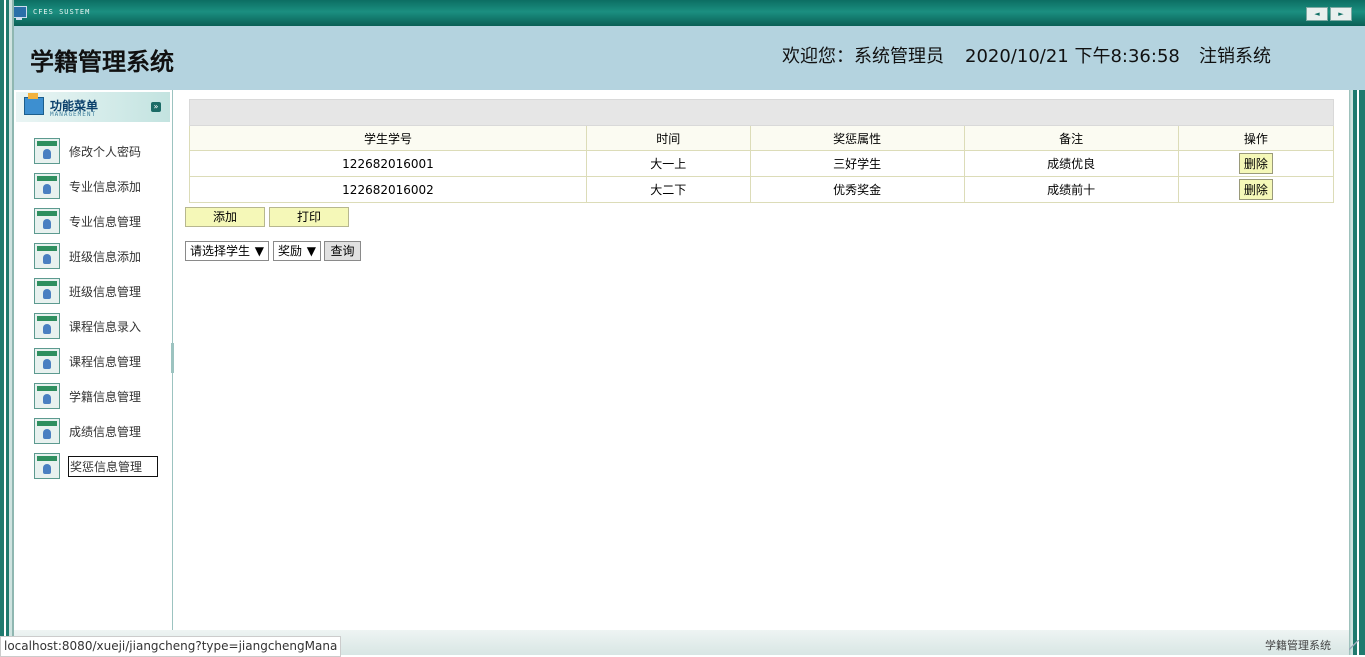 The width and height of the screenshot is (1365, 657). What do you see at coordinates (225, 217) in the screenshot?
I see `add-button: 添加` at bounding box center [225, 217].